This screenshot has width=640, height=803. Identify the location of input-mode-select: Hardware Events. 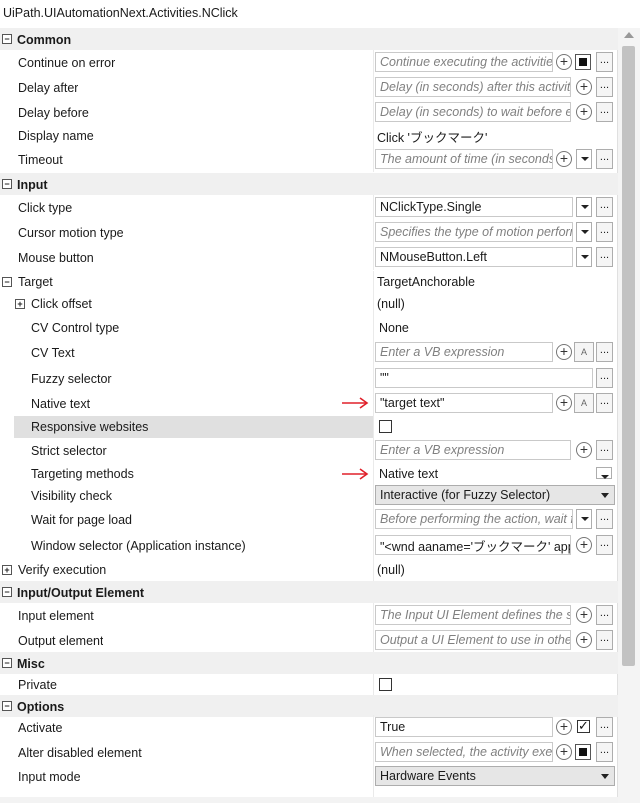
(495, 776).